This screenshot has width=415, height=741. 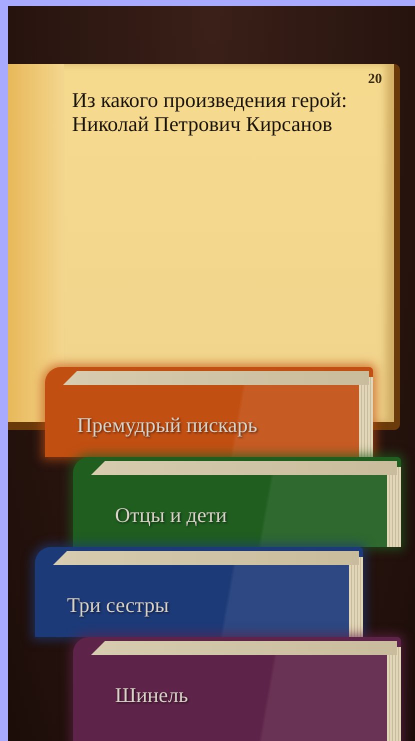 I want to click on question-text: Из какого произведения герой:, so click(x=210, y=100).